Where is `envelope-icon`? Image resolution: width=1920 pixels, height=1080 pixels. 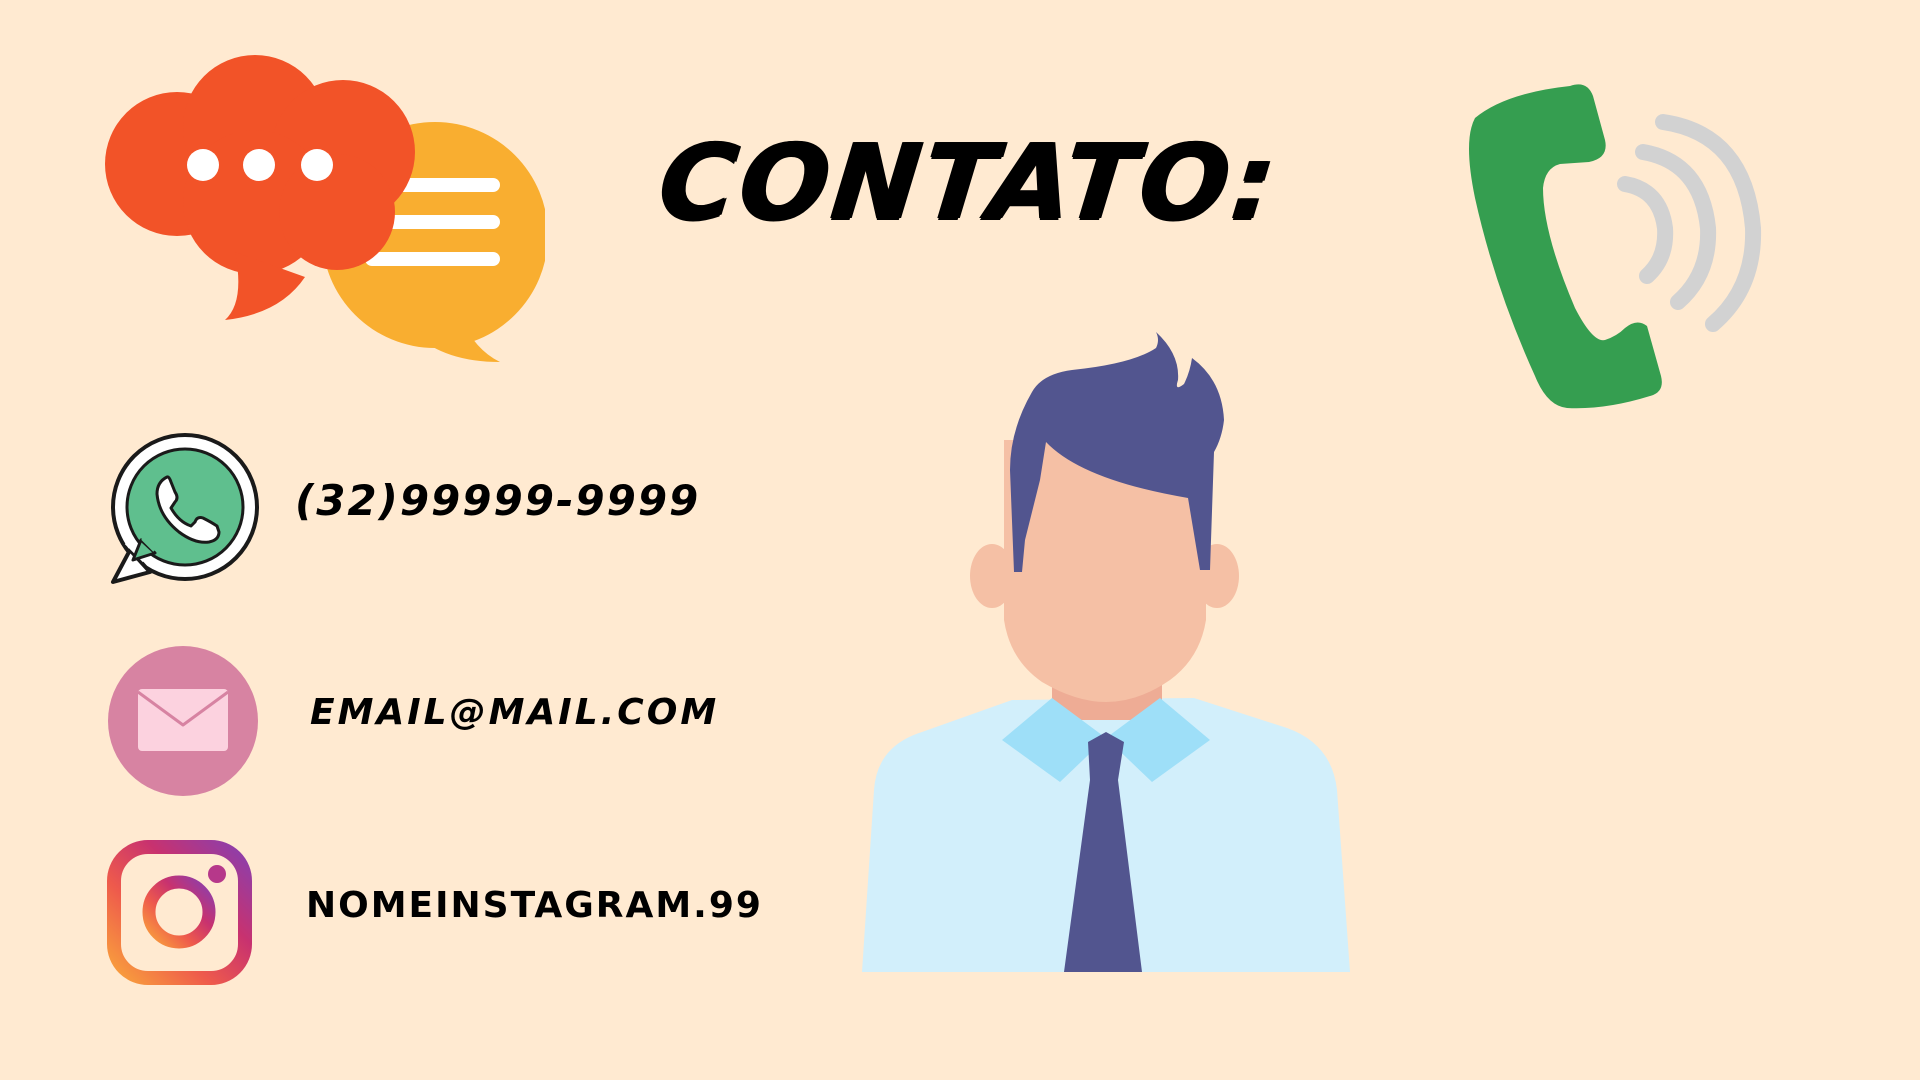 envelope-icon is located at coordinates (183, 721).